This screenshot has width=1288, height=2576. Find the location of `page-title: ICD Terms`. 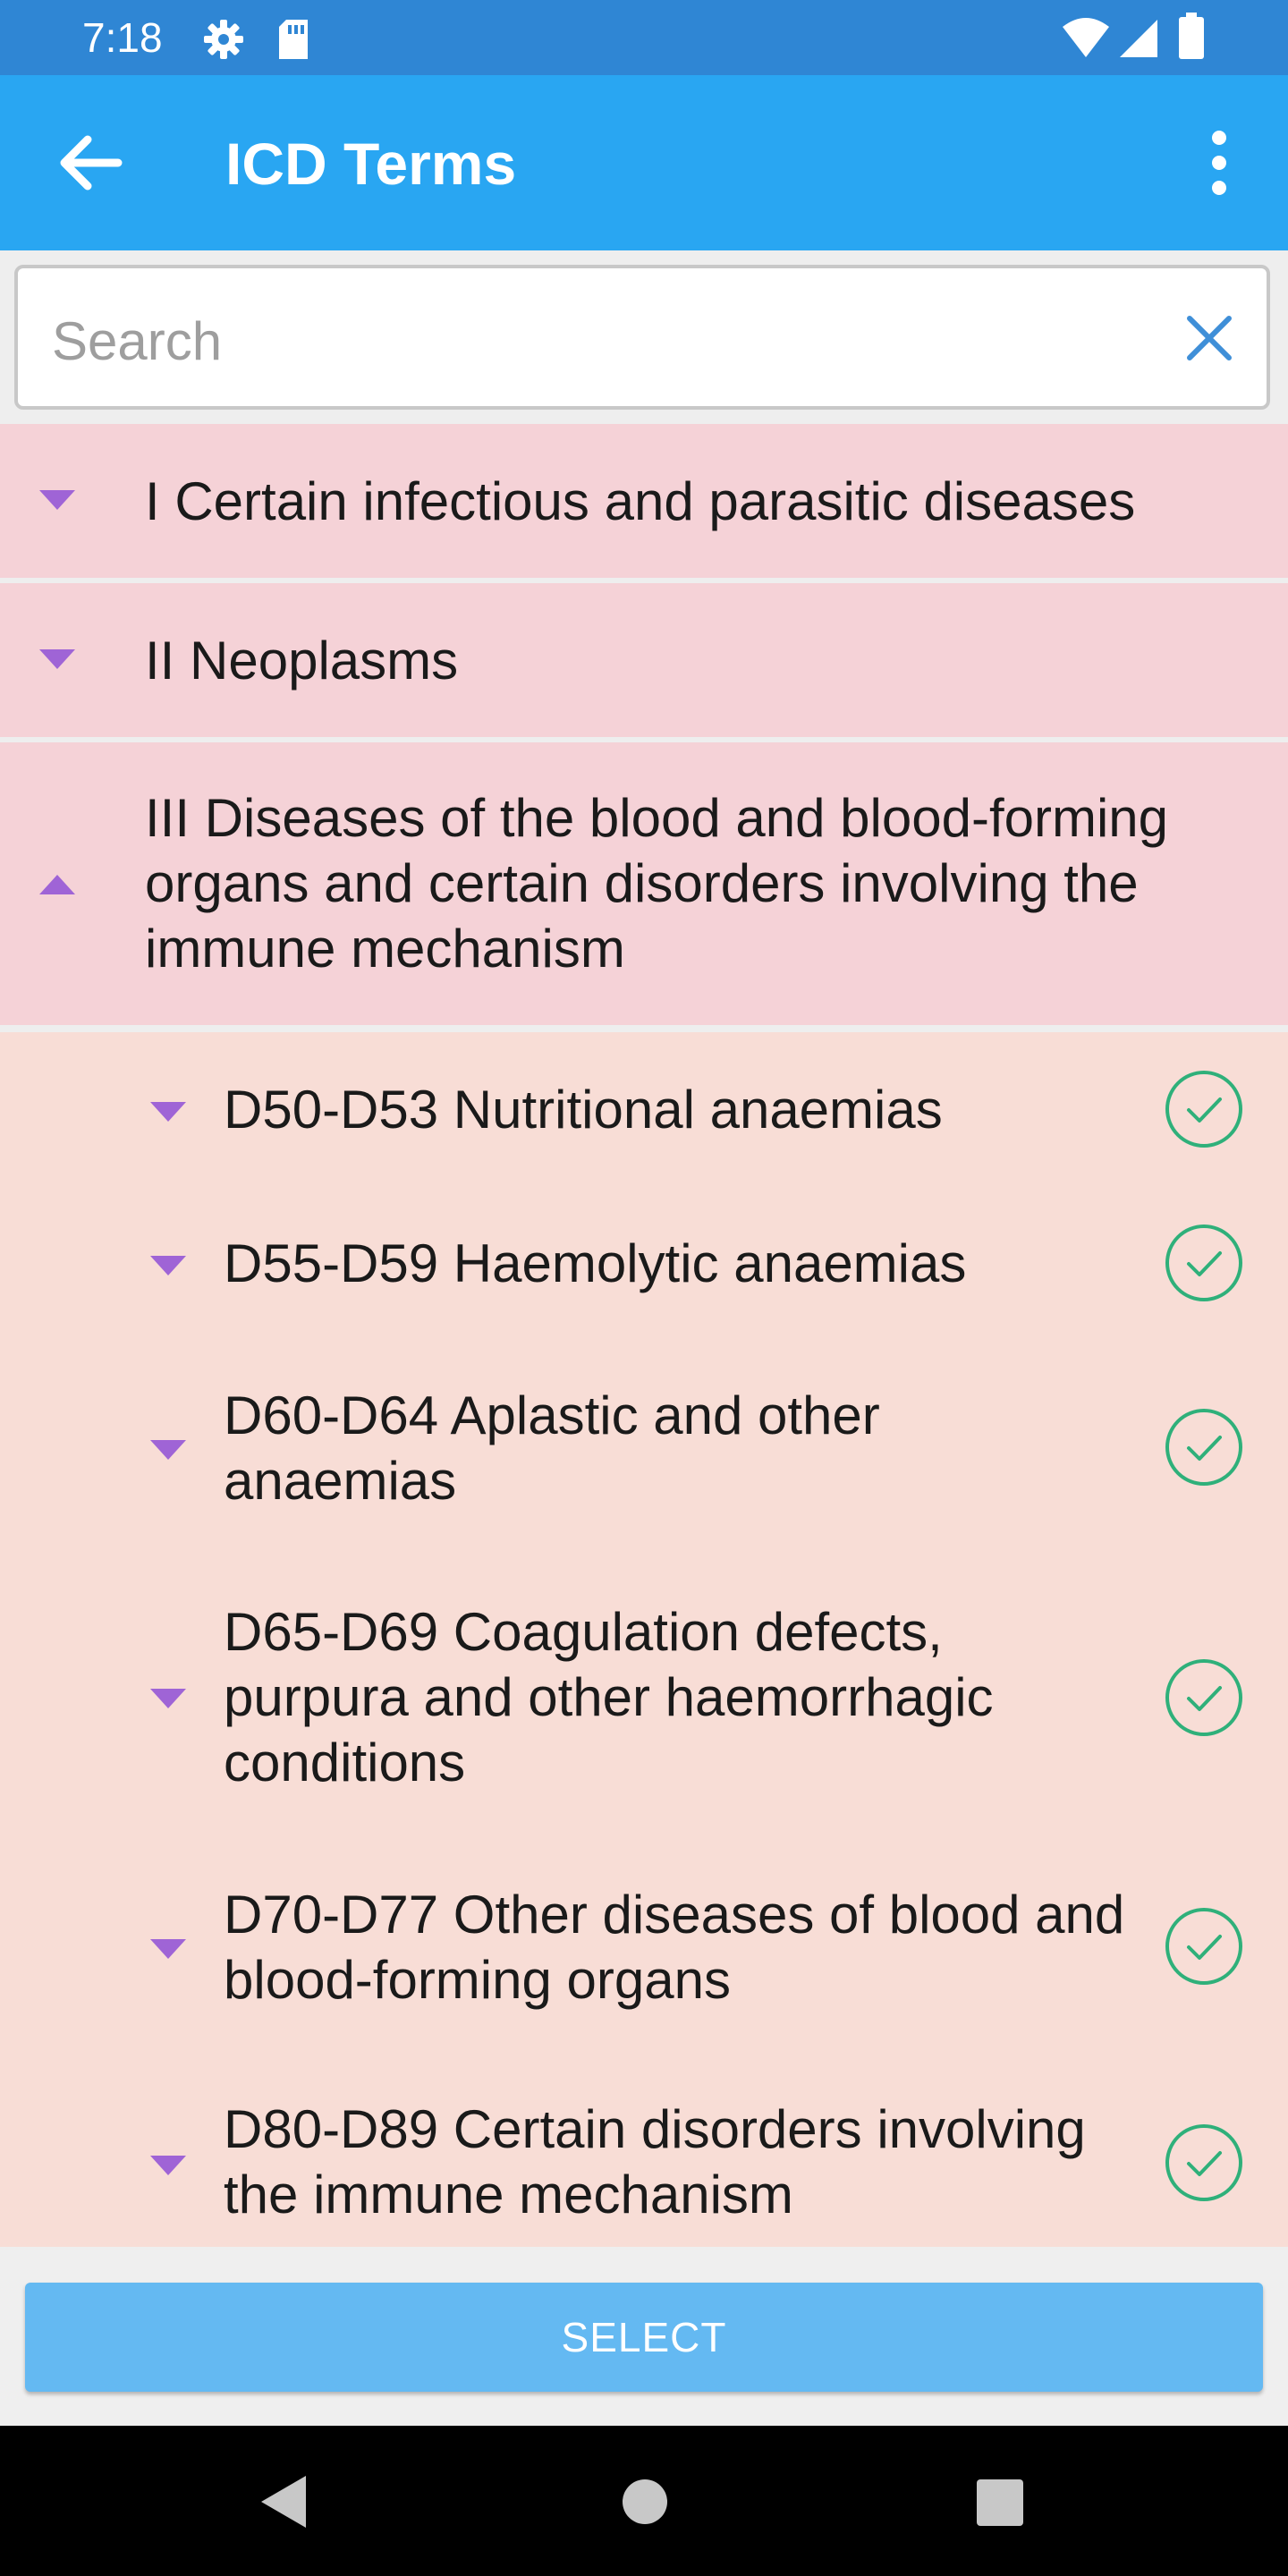

page-title: ICD Terms is located at coordinates (371, 164).